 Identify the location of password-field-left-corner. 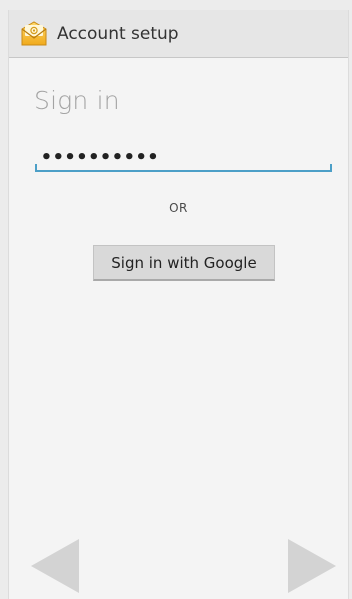
(36, 168).